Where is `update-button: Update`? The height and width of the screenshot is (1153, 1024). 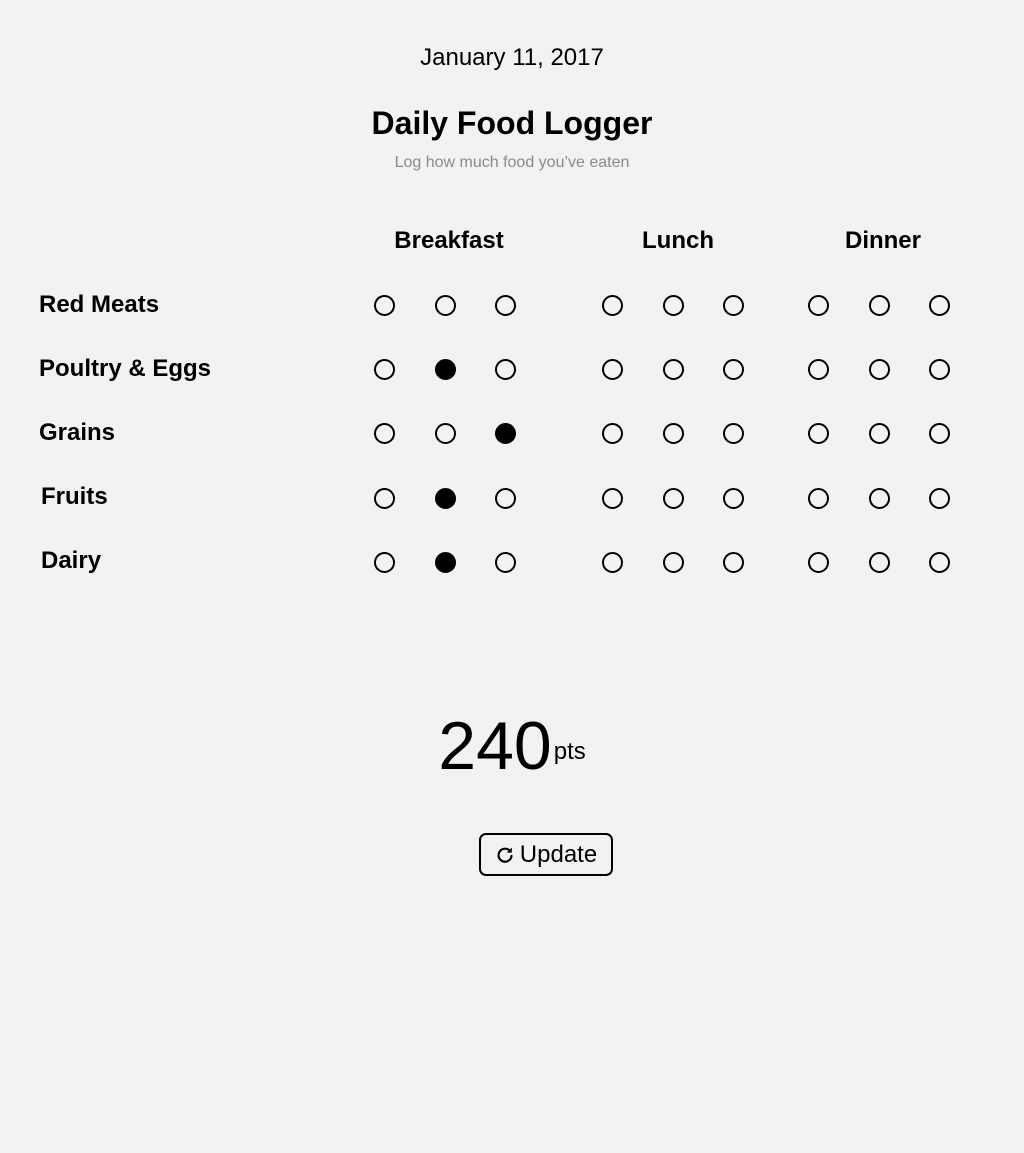 update-button: Update is located at coordinates (546, 854).